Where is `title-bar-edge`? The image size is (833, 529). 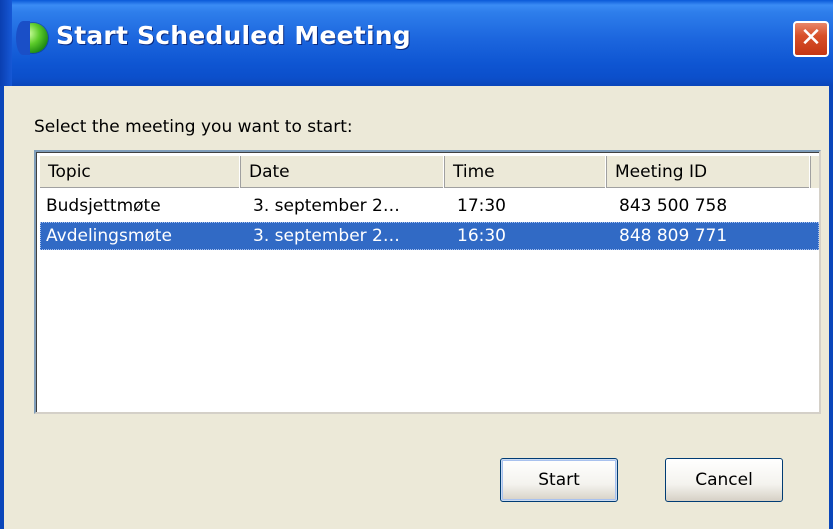 title-bar-edge is located at coordinates (6, 43).